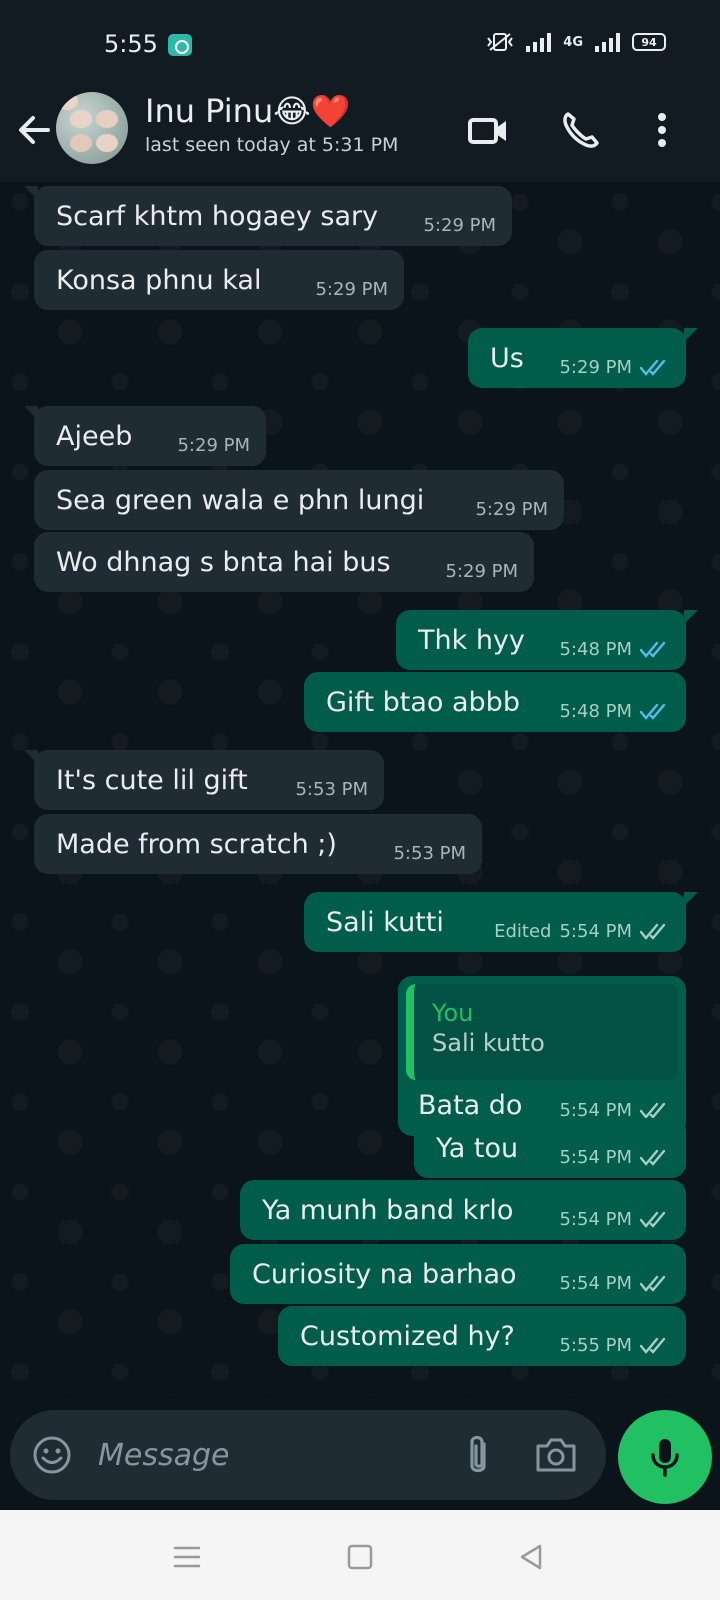 This screenshot has width=720, height=1600. I want to click on signal-icon, so click(539, 42).